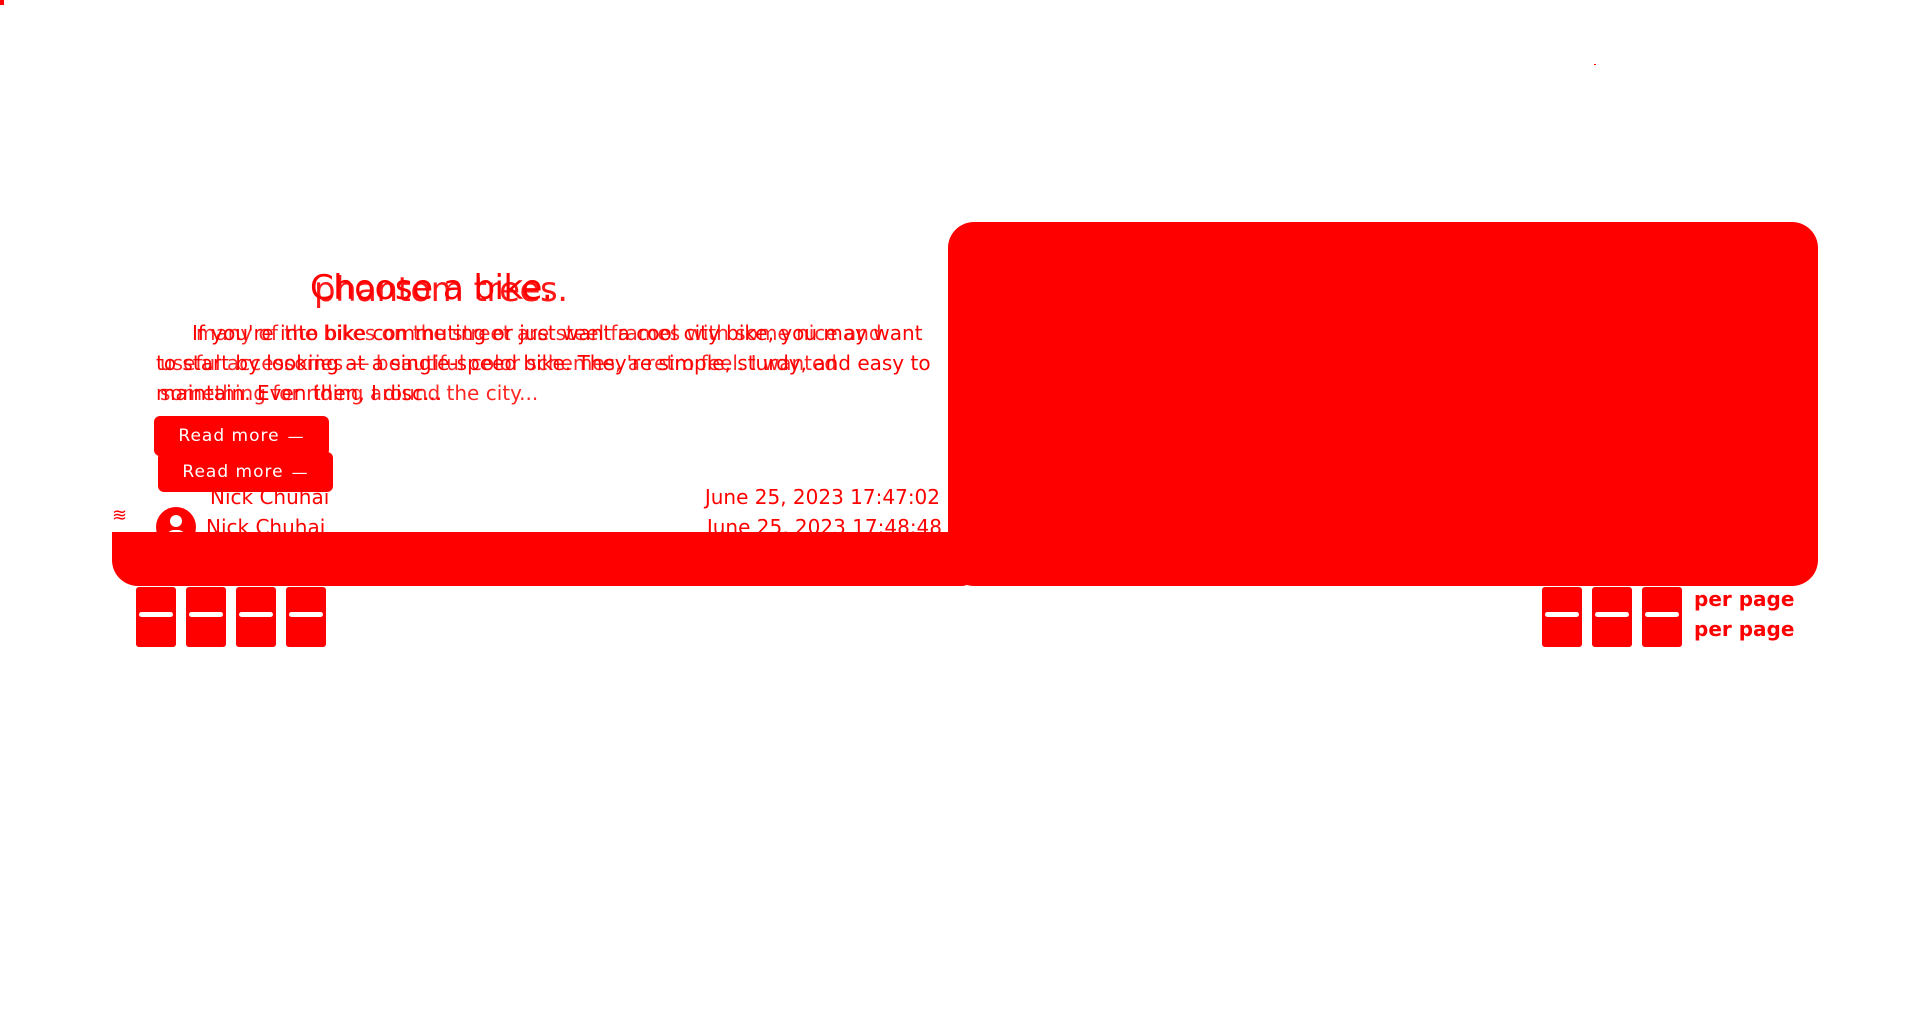 The image size is (1920, 1030). What do you see at coordinates (269, 497) in the screenshot?
I see `author-name: Nick Chuhai` at bounding box center [269, 497].